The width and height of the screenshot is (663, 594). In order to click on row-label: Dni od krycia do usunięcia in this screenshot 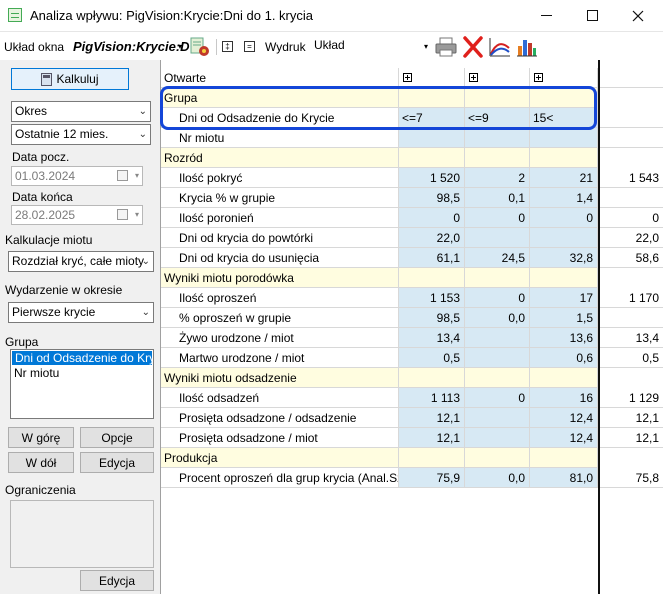, I will do `click(280, 258)`.